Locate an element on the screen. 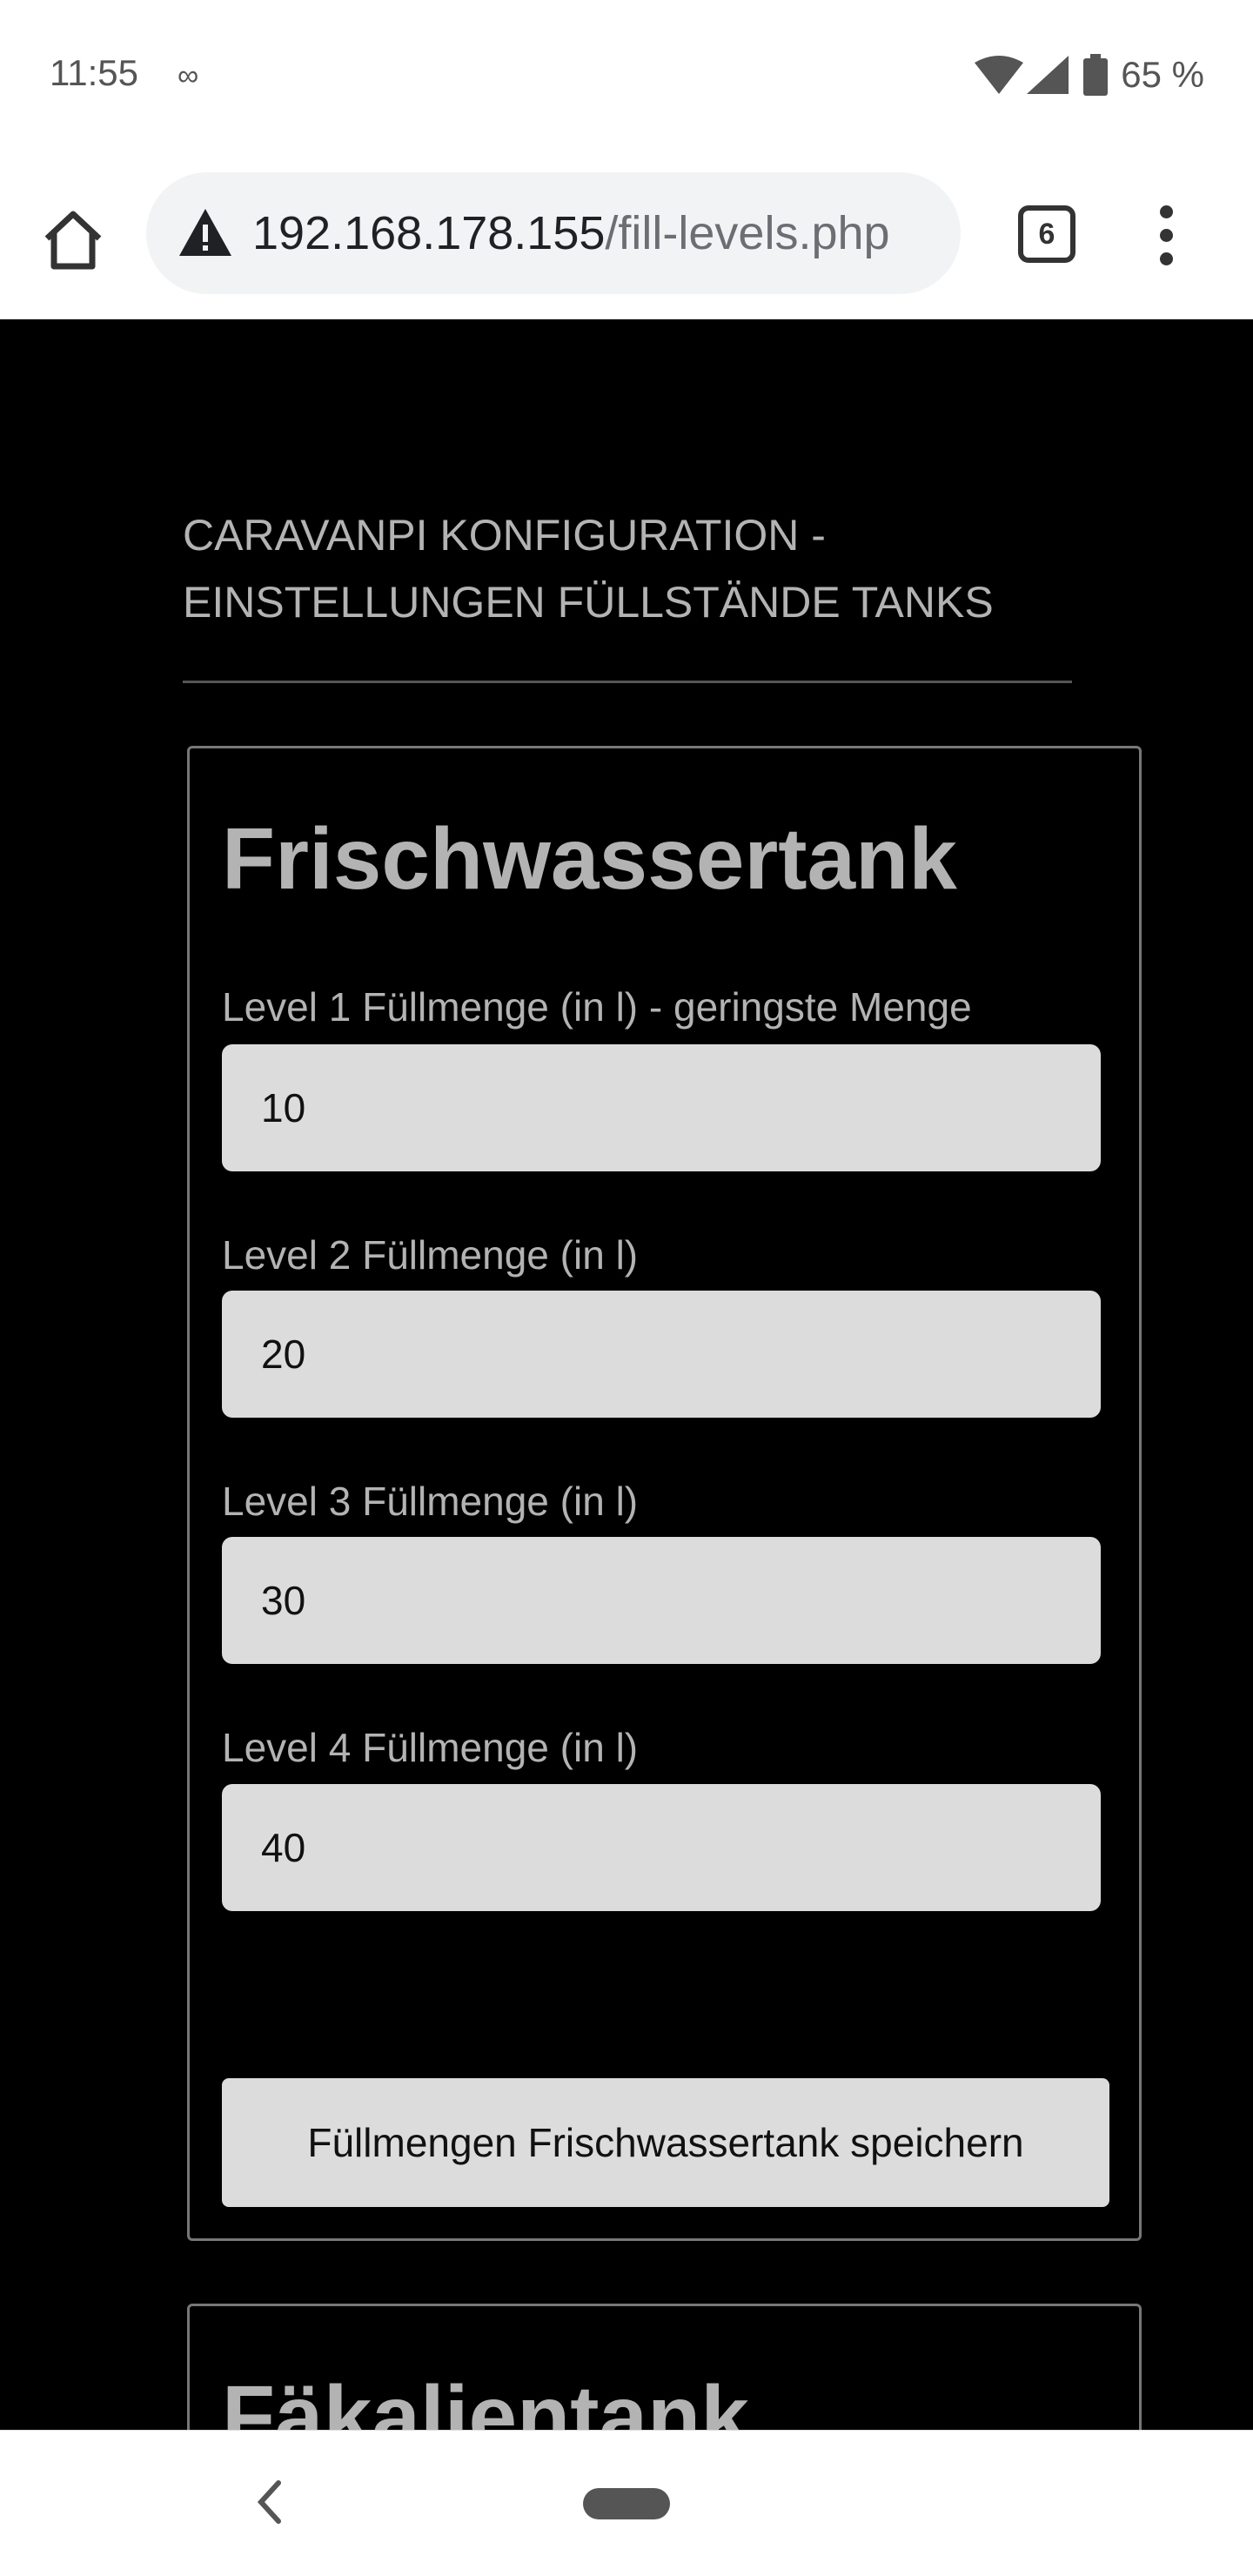 The height and width of the screenshot is (2576, 1253). voicemail-icon: ∞ is located at coordinates (188, 75).